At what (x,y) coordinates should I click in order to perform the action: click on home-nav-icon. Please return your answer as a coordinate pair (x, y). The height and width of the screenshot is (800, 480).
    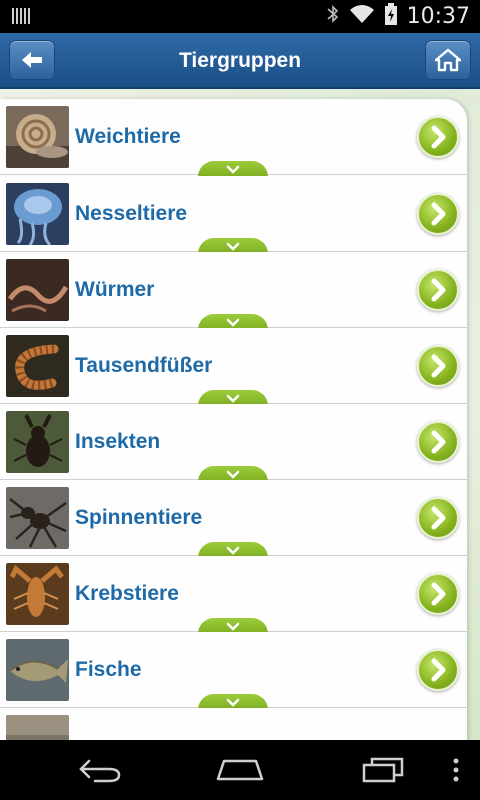
    Looking at the image, I should click on (240, 770).